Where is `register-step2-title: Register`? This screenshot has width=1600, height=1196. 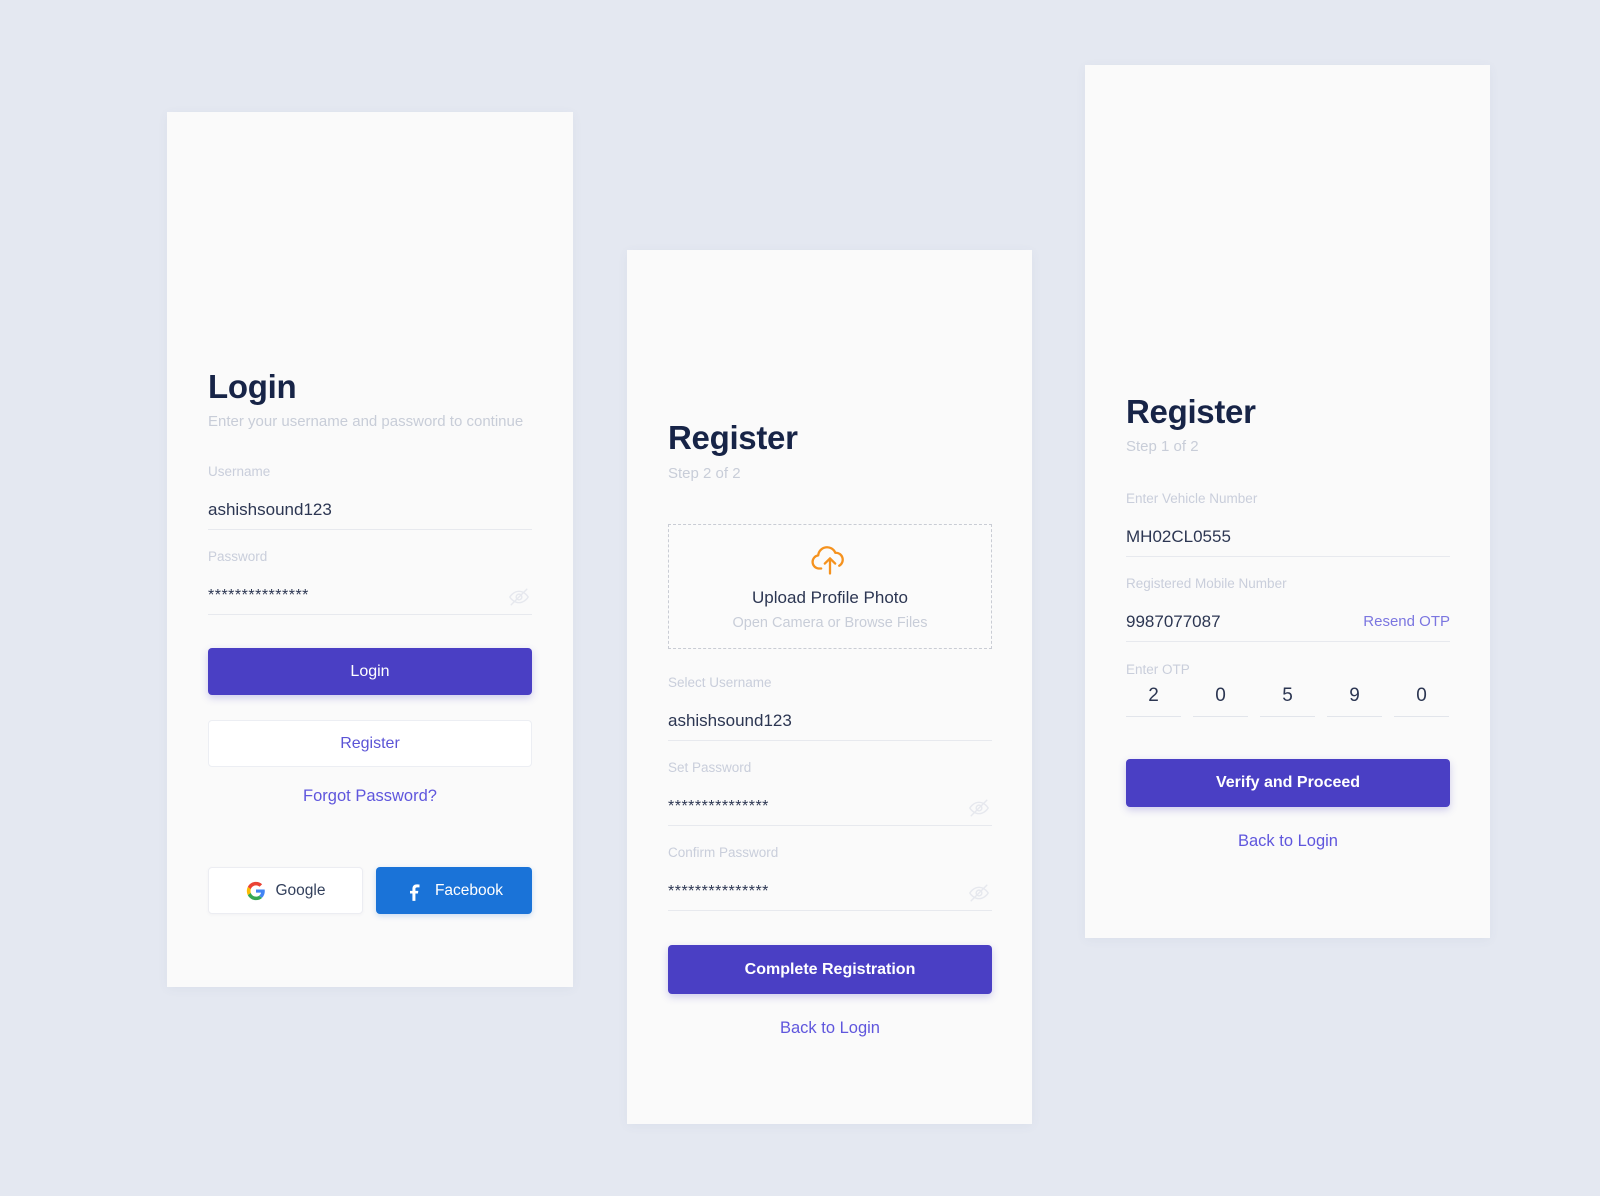 register-step2-title: Register is located at coordinates (733, 437).